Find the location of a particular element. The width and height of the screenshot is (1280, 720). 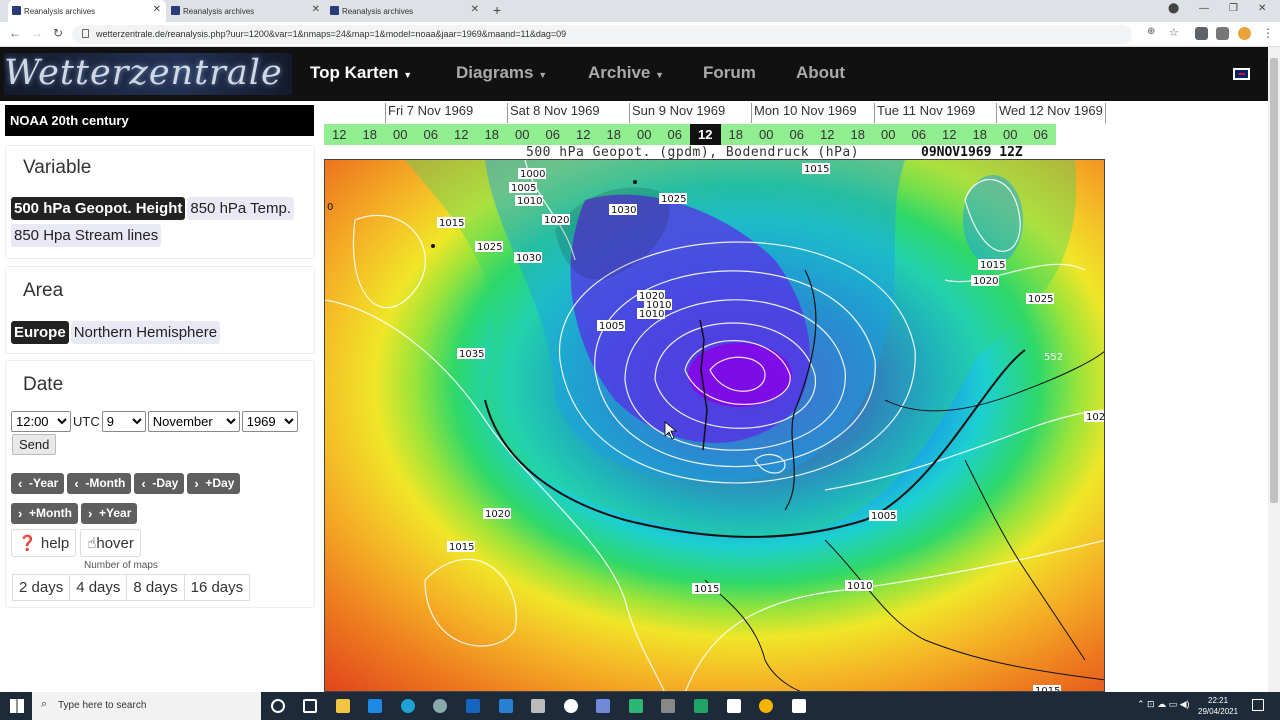

maximize-icon: ❐ is located at coordinates (1233, 8).